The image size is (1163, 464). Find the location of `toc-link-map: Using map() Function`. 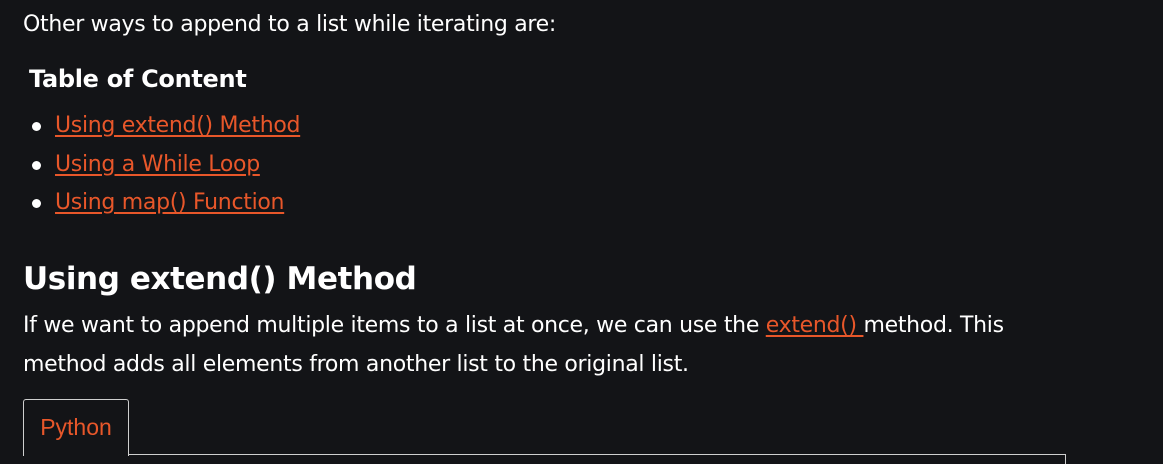

toc-link-map: Using map() Function is located at coordinates (170, 202).